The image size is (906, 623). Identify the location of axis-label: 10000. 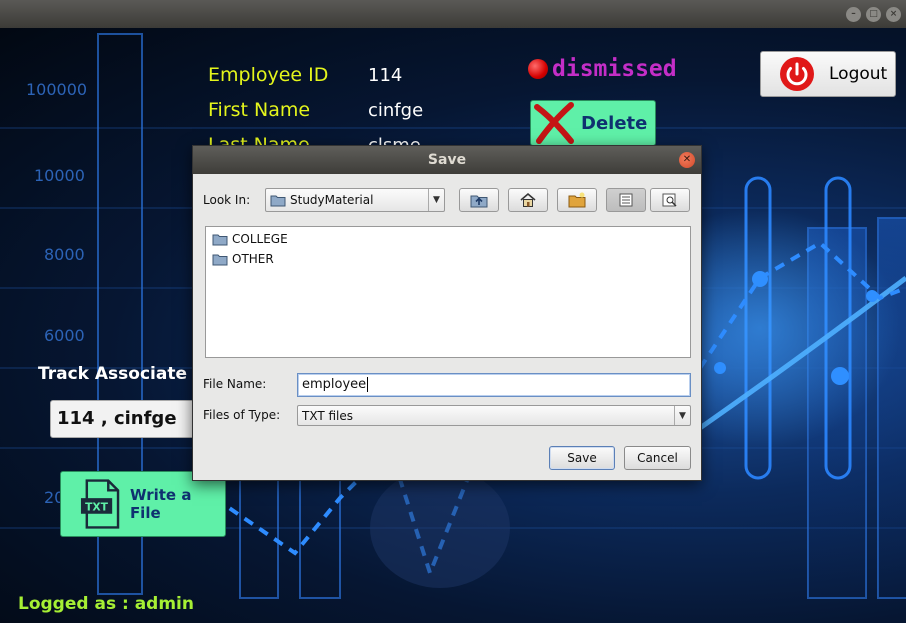
(59, 175).